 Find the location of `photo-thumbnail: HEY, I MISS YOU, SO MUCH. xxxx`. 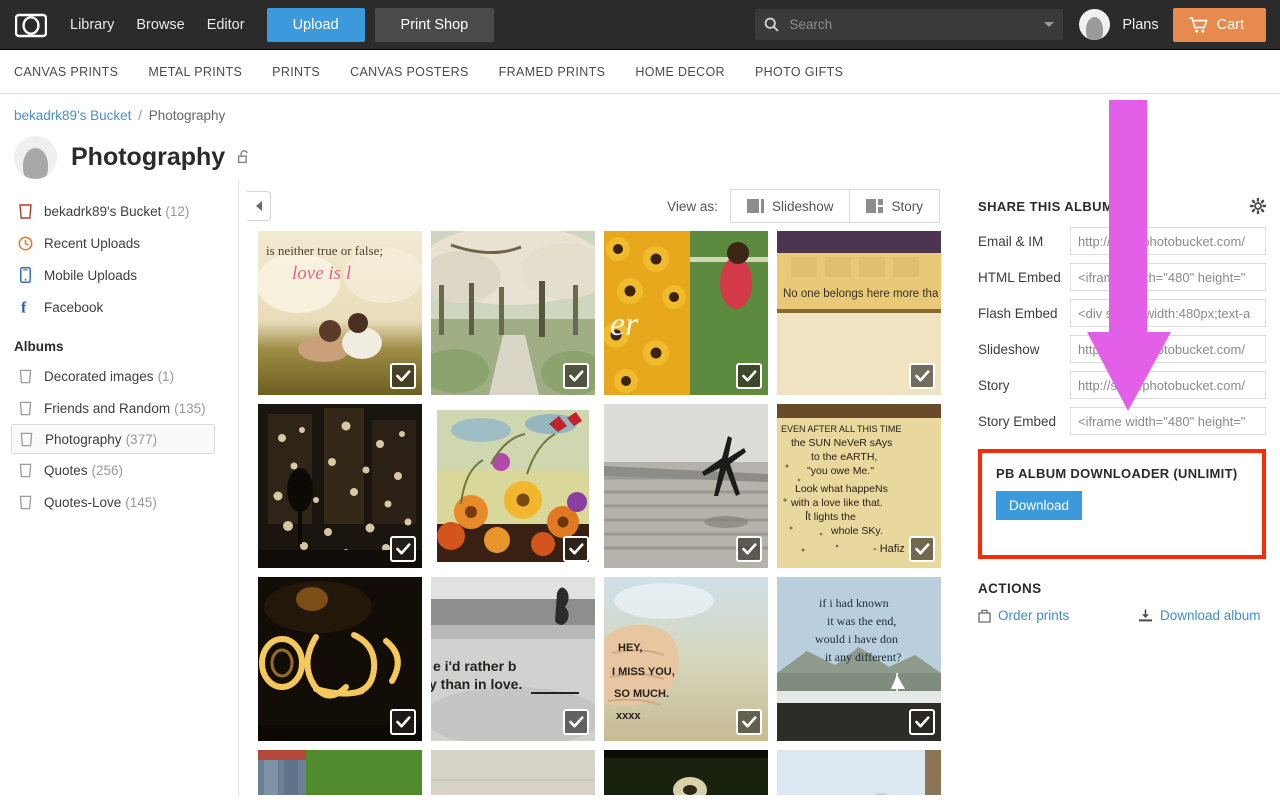

photo-thumbnail: HEY, I MISS YOU, SO MUCH. xxxx is located at coordinates (686, 659).